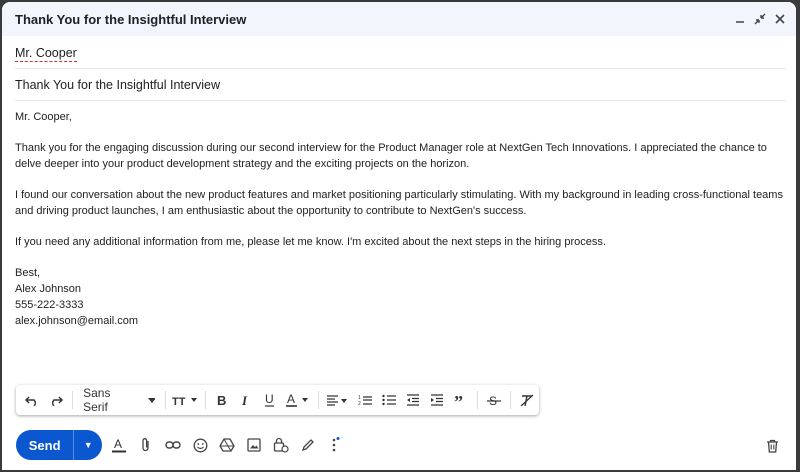 This screenshot has width=800, height=472. Describe the element at coordinates (49, 305) in the screenshot. I see `signature-phone: 555-222-3333` at that location.